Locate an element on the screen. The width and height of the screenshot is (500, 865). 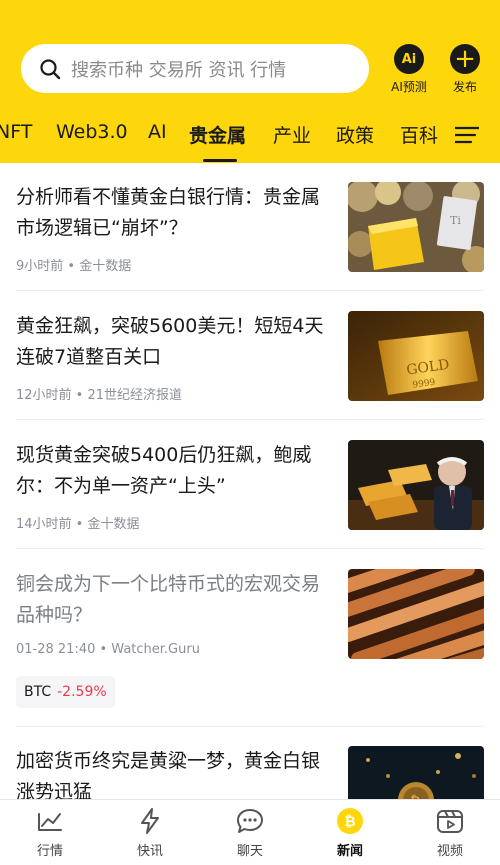
news-meta: 9小时前 • 金十数据 is located at coordinates (74, 266).